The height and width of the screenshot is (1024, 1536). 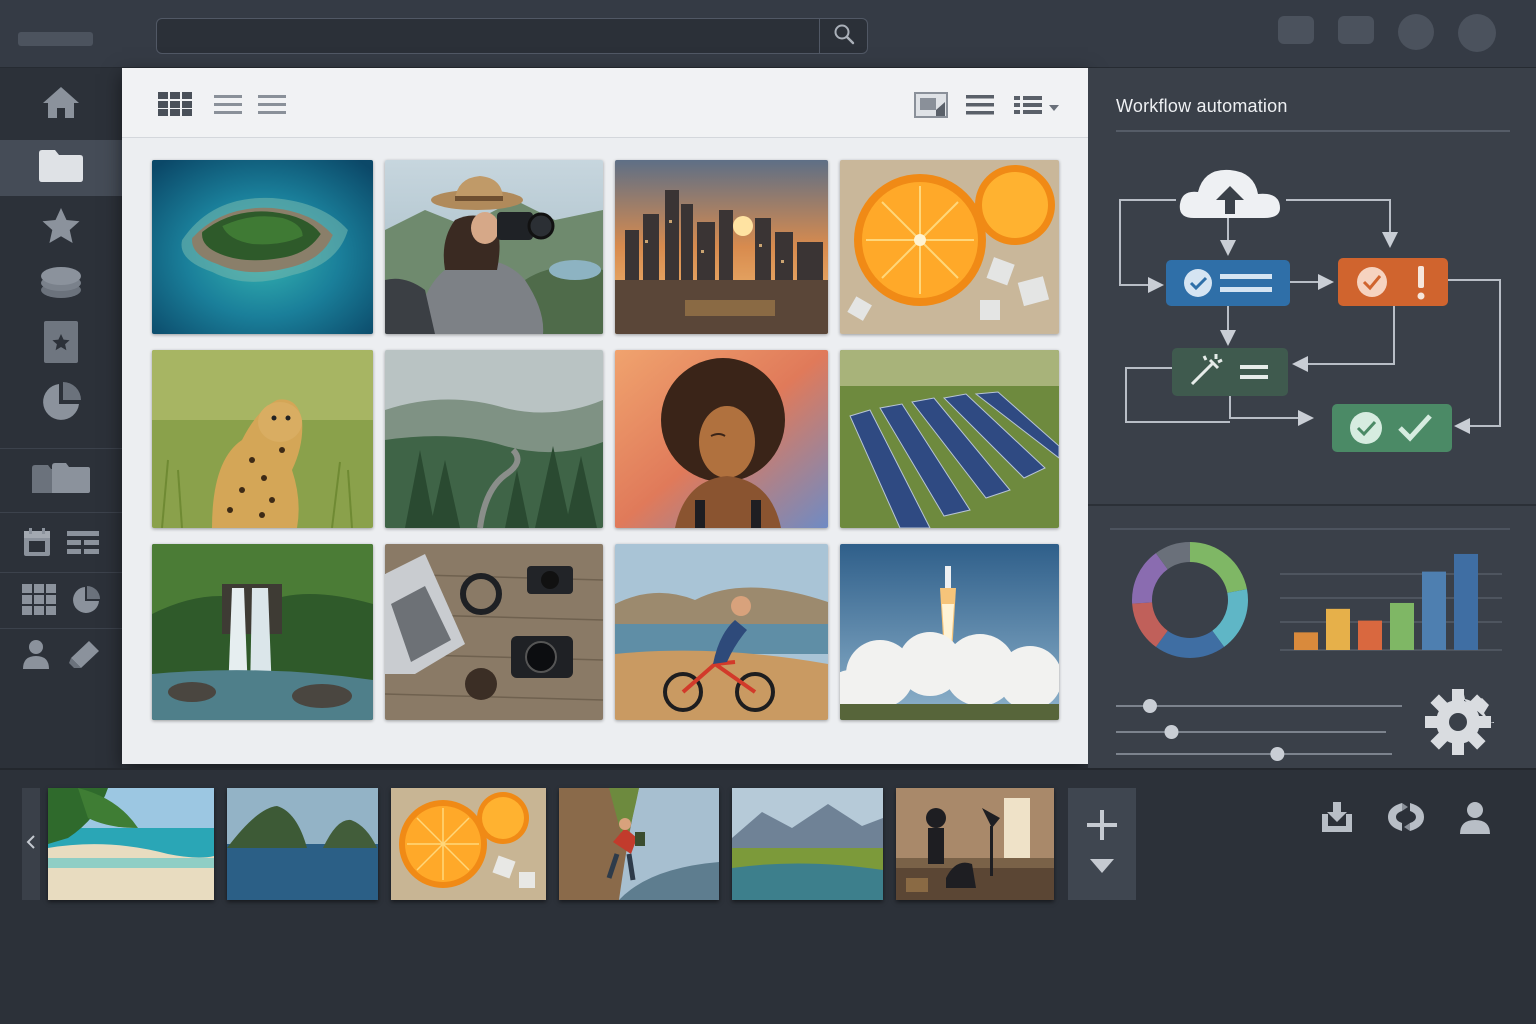 I want to click on workflow-node-orange, so click(x=1393, y=282).